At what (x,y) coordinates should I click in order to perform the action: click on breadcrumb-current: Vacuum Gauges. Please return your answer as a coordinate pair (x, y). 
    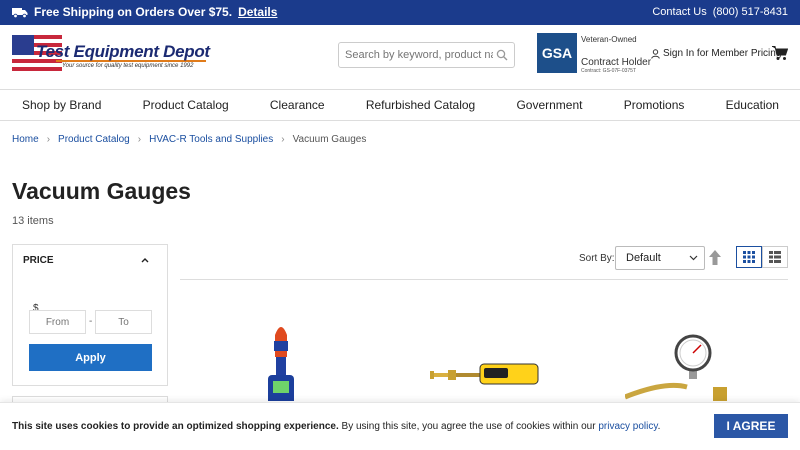
    Looking at the image, I should click on (329, 139).